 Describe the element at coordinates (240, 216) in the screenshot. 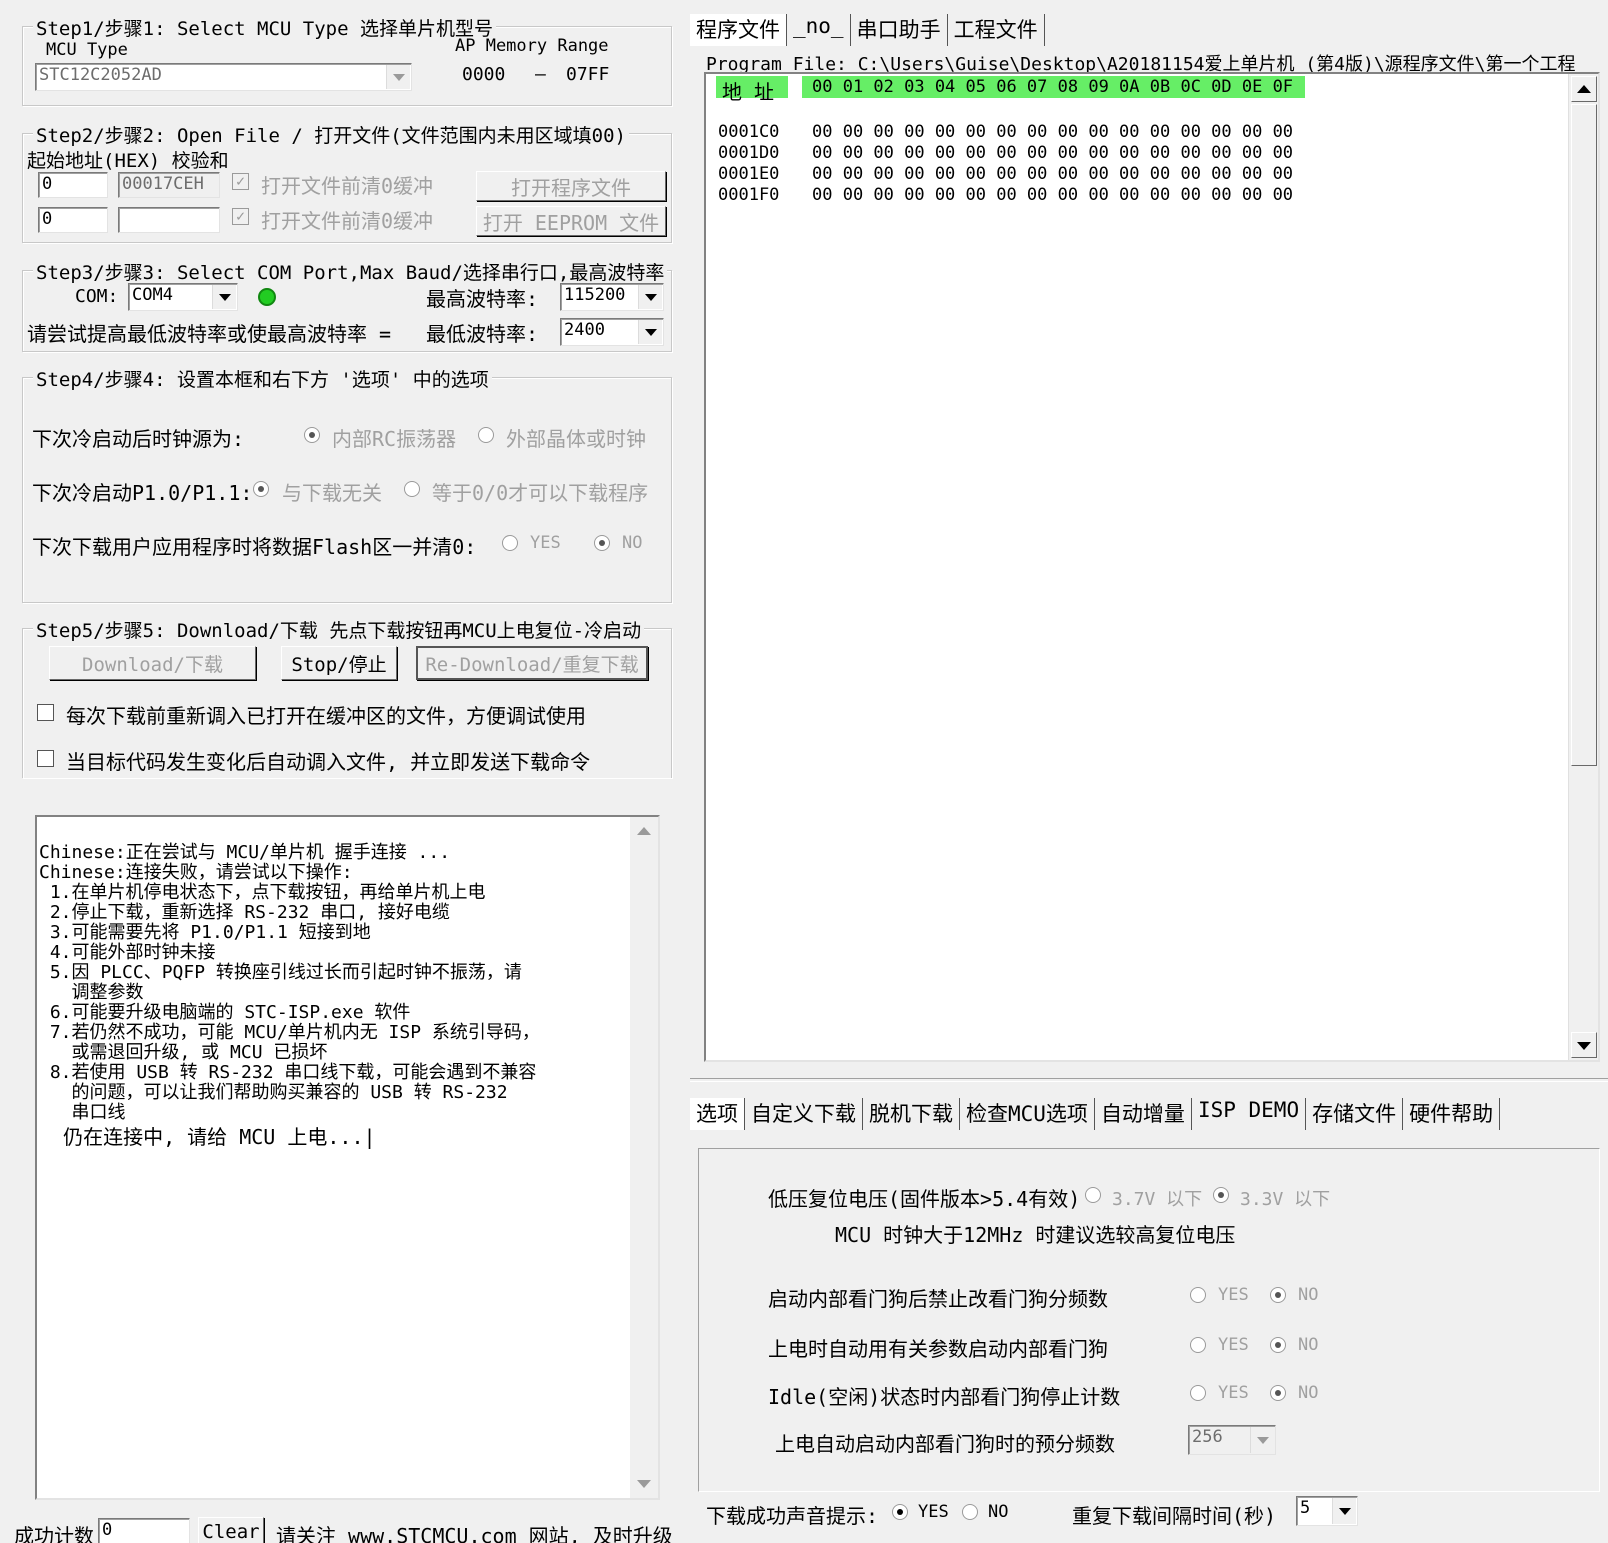

I see `clear-buffer-checkbox-2: ✓` at that location.